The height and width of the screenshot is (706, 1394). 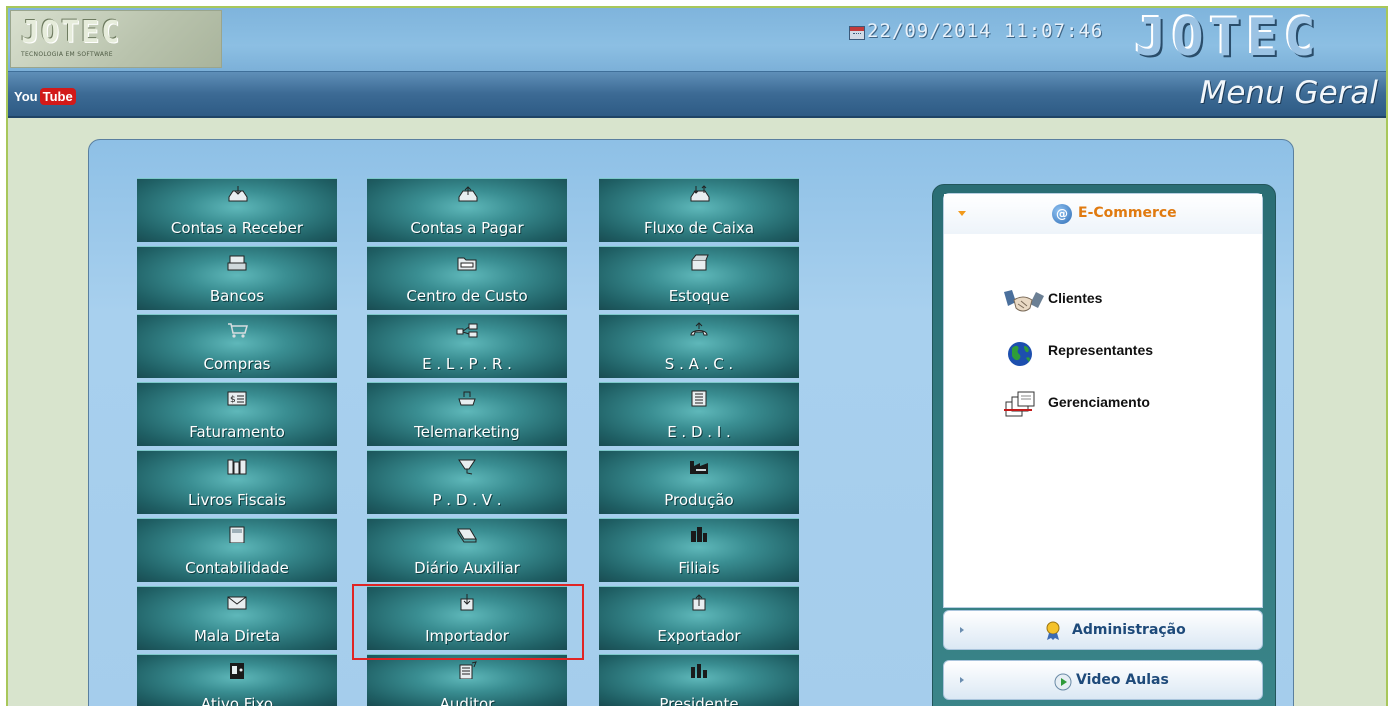 What do you see at coordinates (1129, 630) in the screenshot?
I see `administracao-label: Administração` at bounding box center [1129, 630].